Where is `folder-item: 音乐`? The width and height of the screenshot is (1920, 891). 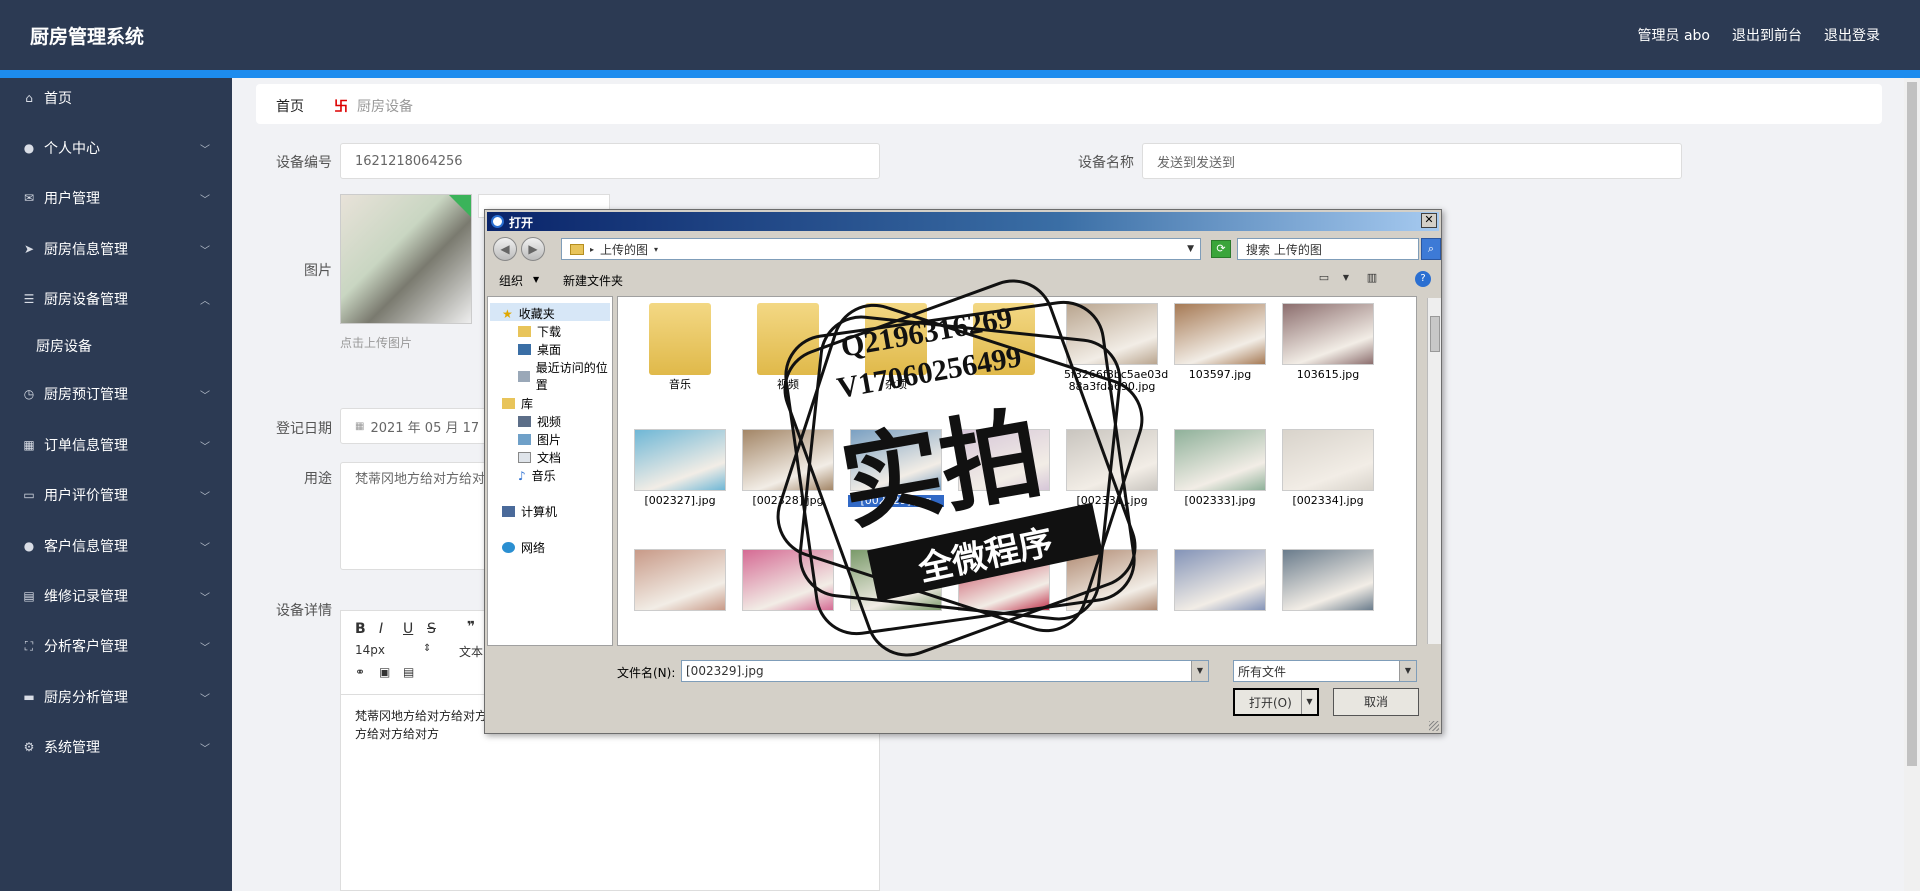 folder-item: 音乐 is located at coordinates (680, 347).